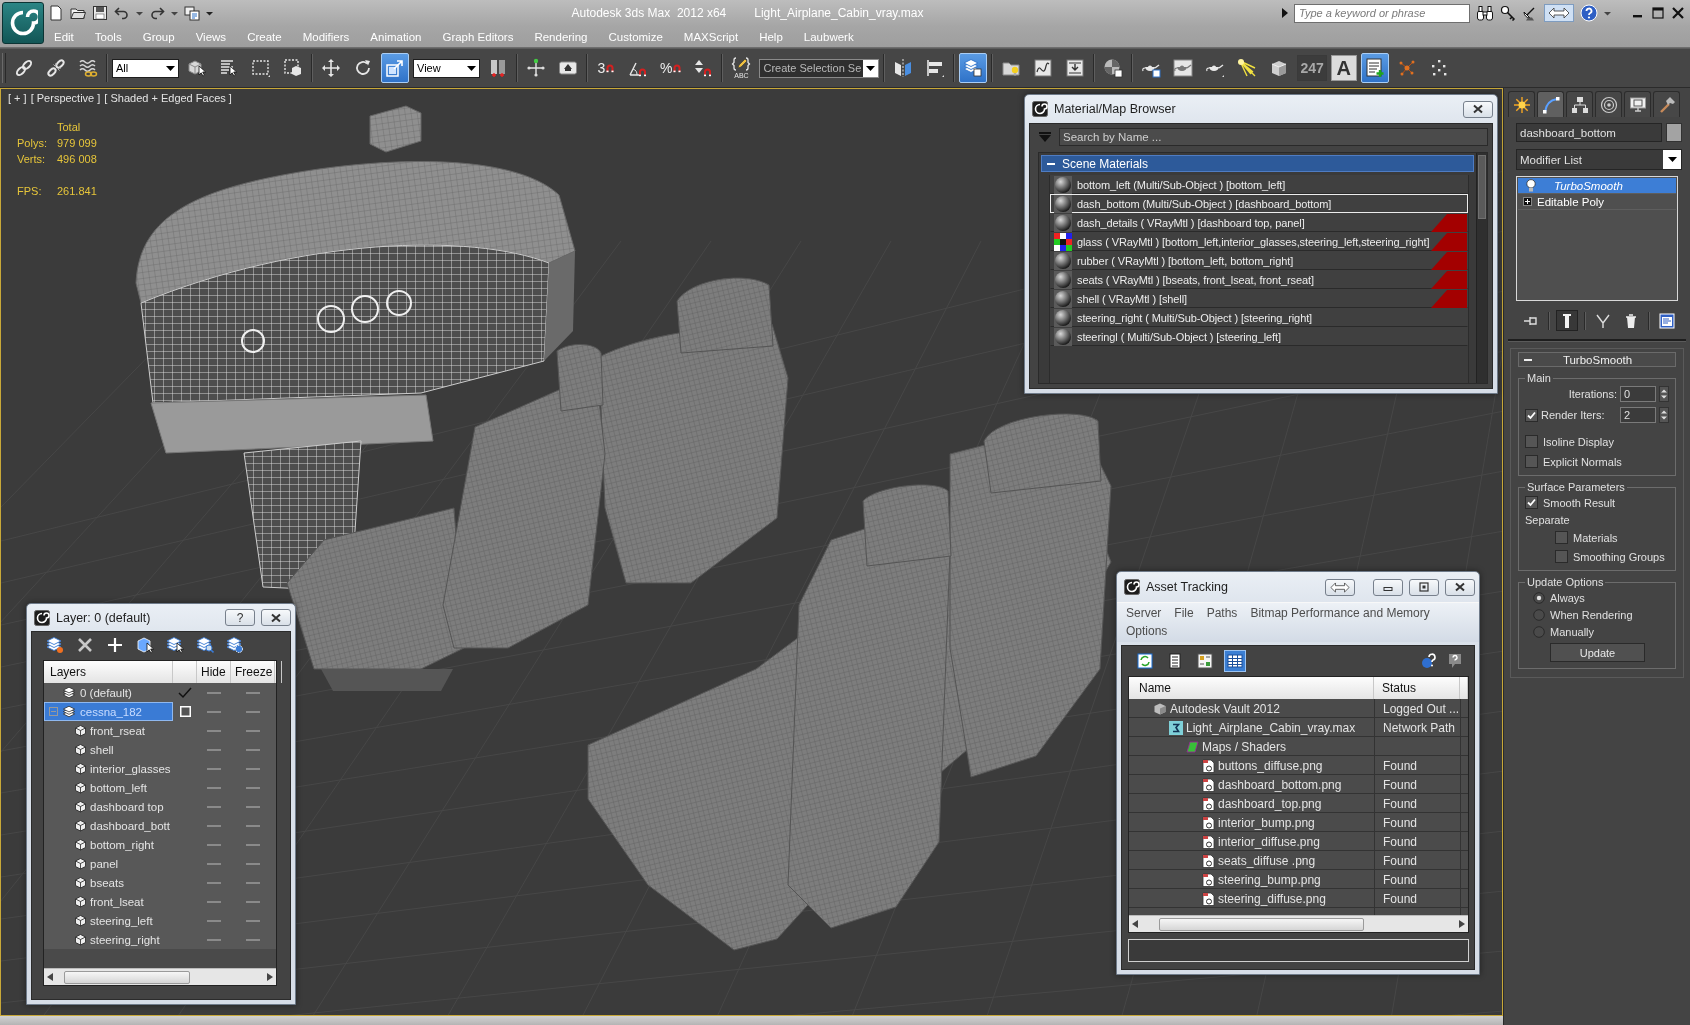 This screenshot has width=1690, height=1025. Describe the element at coordinates (145, 68) in the screenshot. I see `selection-filter-dropdown: All` at that location.